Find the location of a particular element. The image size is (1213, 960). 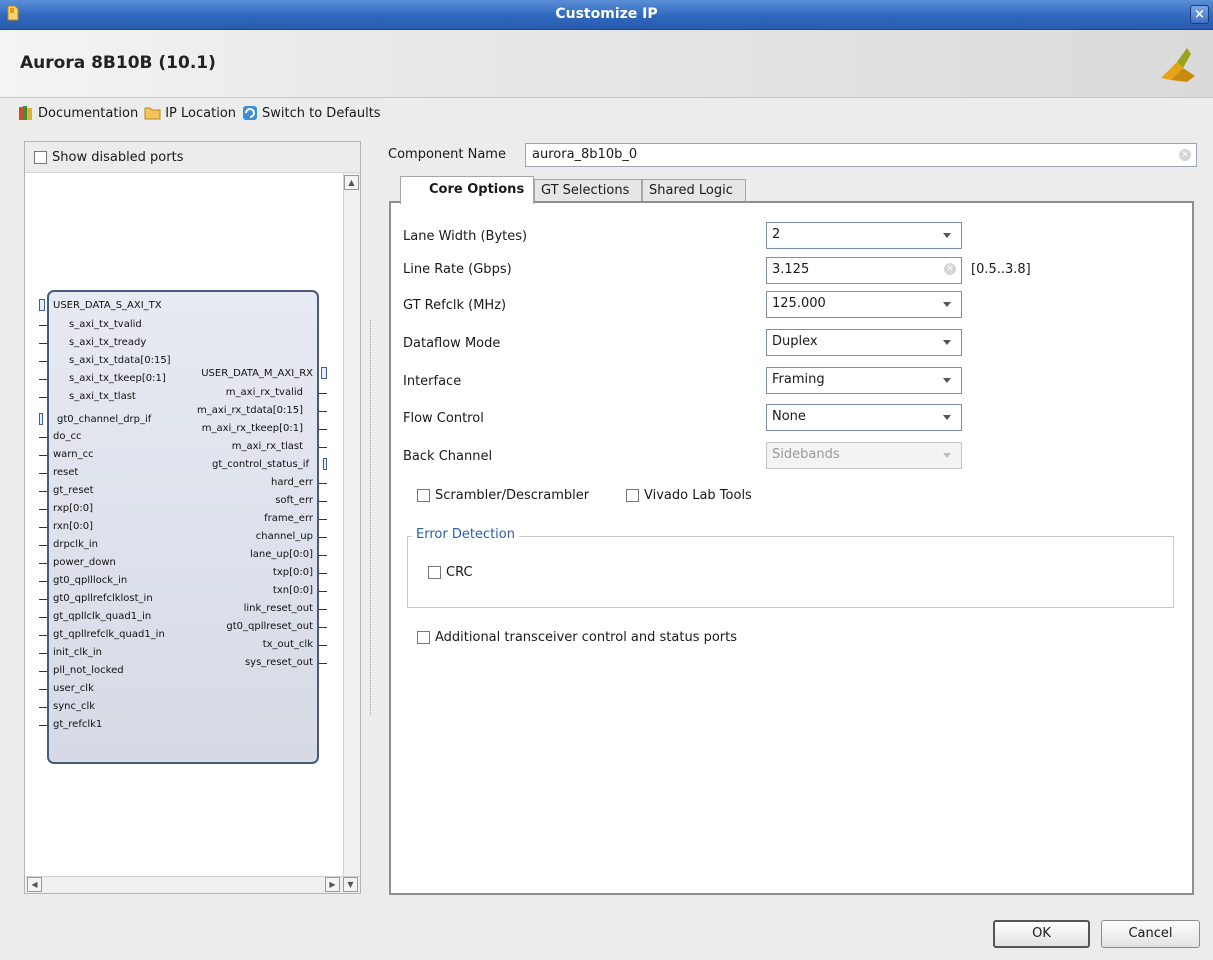

status-bus-name: gt_control_status_if is located at coordinates (260, 464).